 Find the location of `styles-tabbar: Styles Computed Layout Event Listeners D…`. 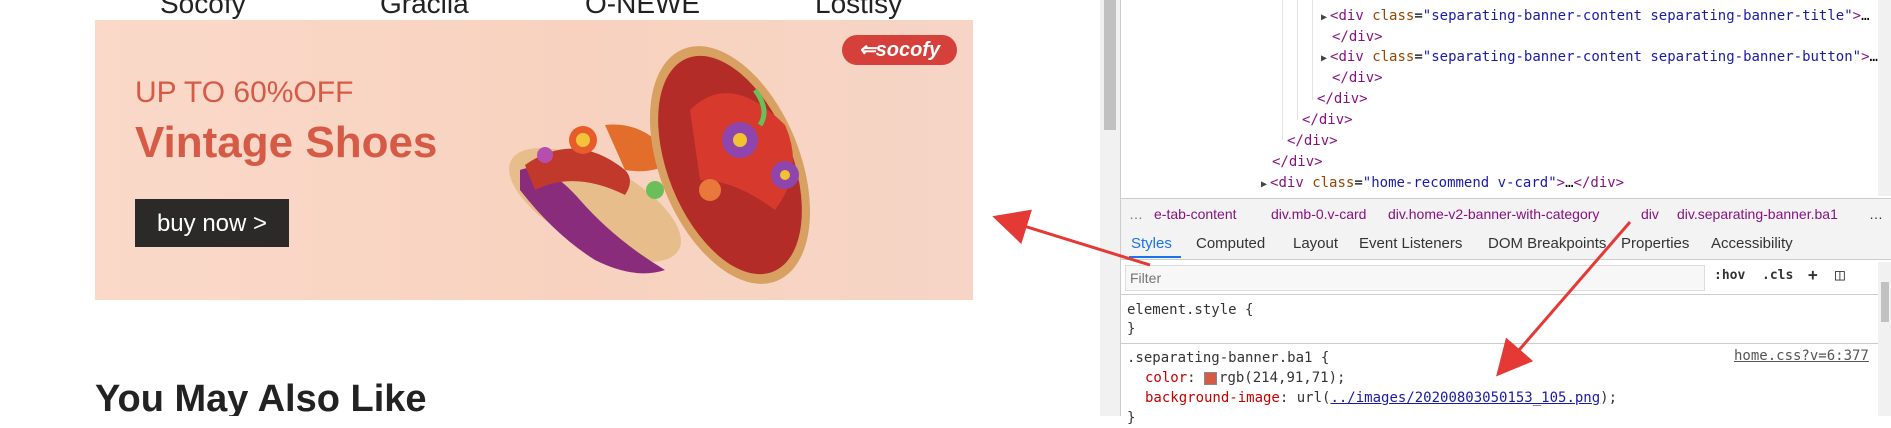

styles-tabbar: Styles Computed Layout Event Listeners D… is located at coordinates (1506, 244).